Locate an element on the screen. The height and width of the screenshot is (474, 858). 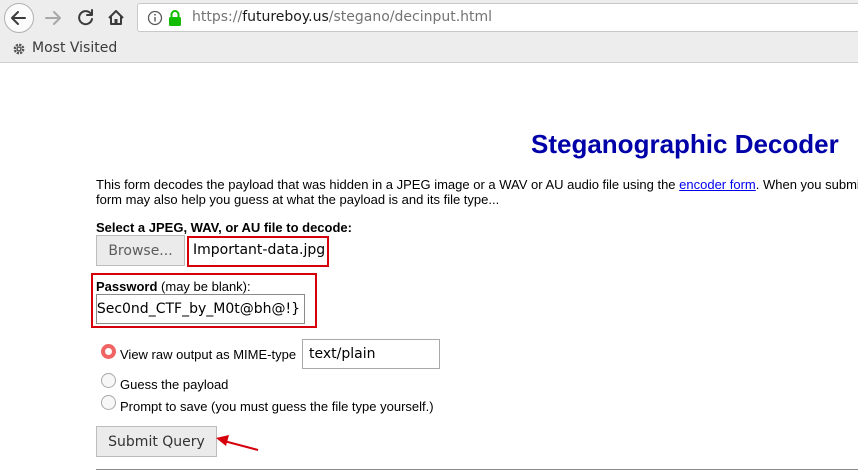
reload-button is located at coordinates (87, 18).